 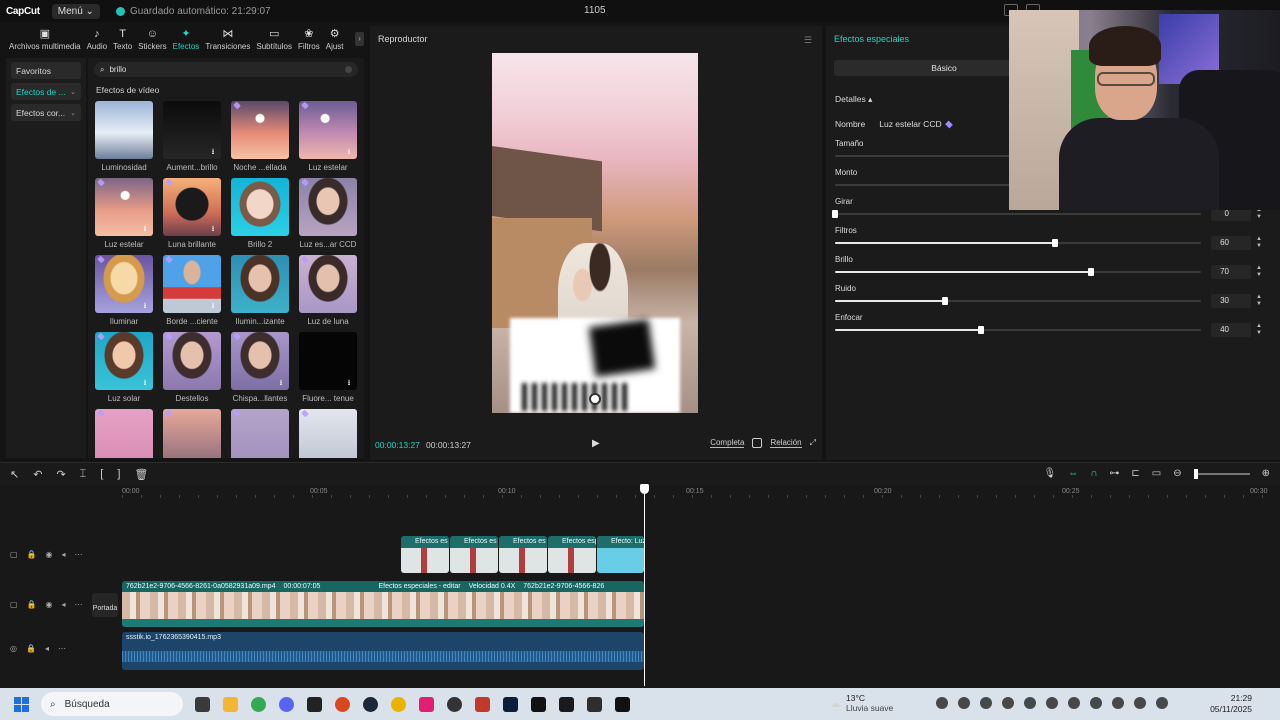 I want to click on tab-subtitle: ▭ Subtítulos, so click(x=274, y=40).